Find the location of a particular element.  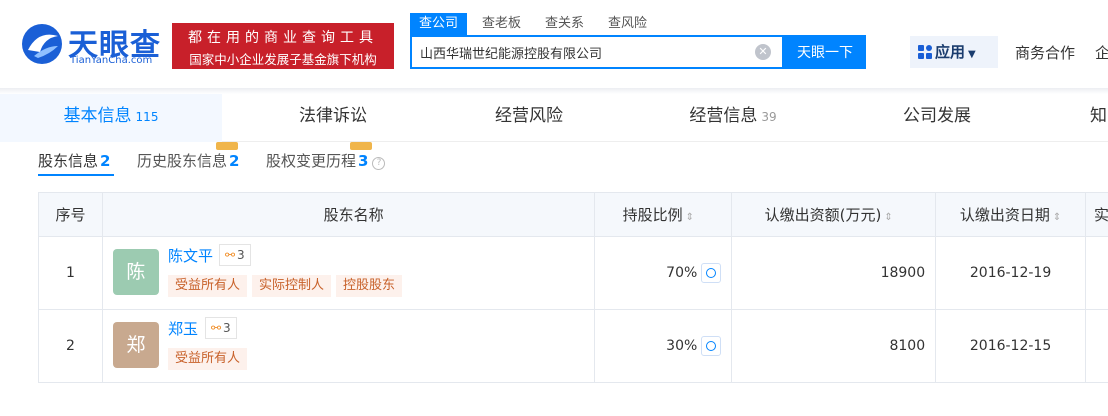

help-icon: ? is located at coordinates (379, 163).